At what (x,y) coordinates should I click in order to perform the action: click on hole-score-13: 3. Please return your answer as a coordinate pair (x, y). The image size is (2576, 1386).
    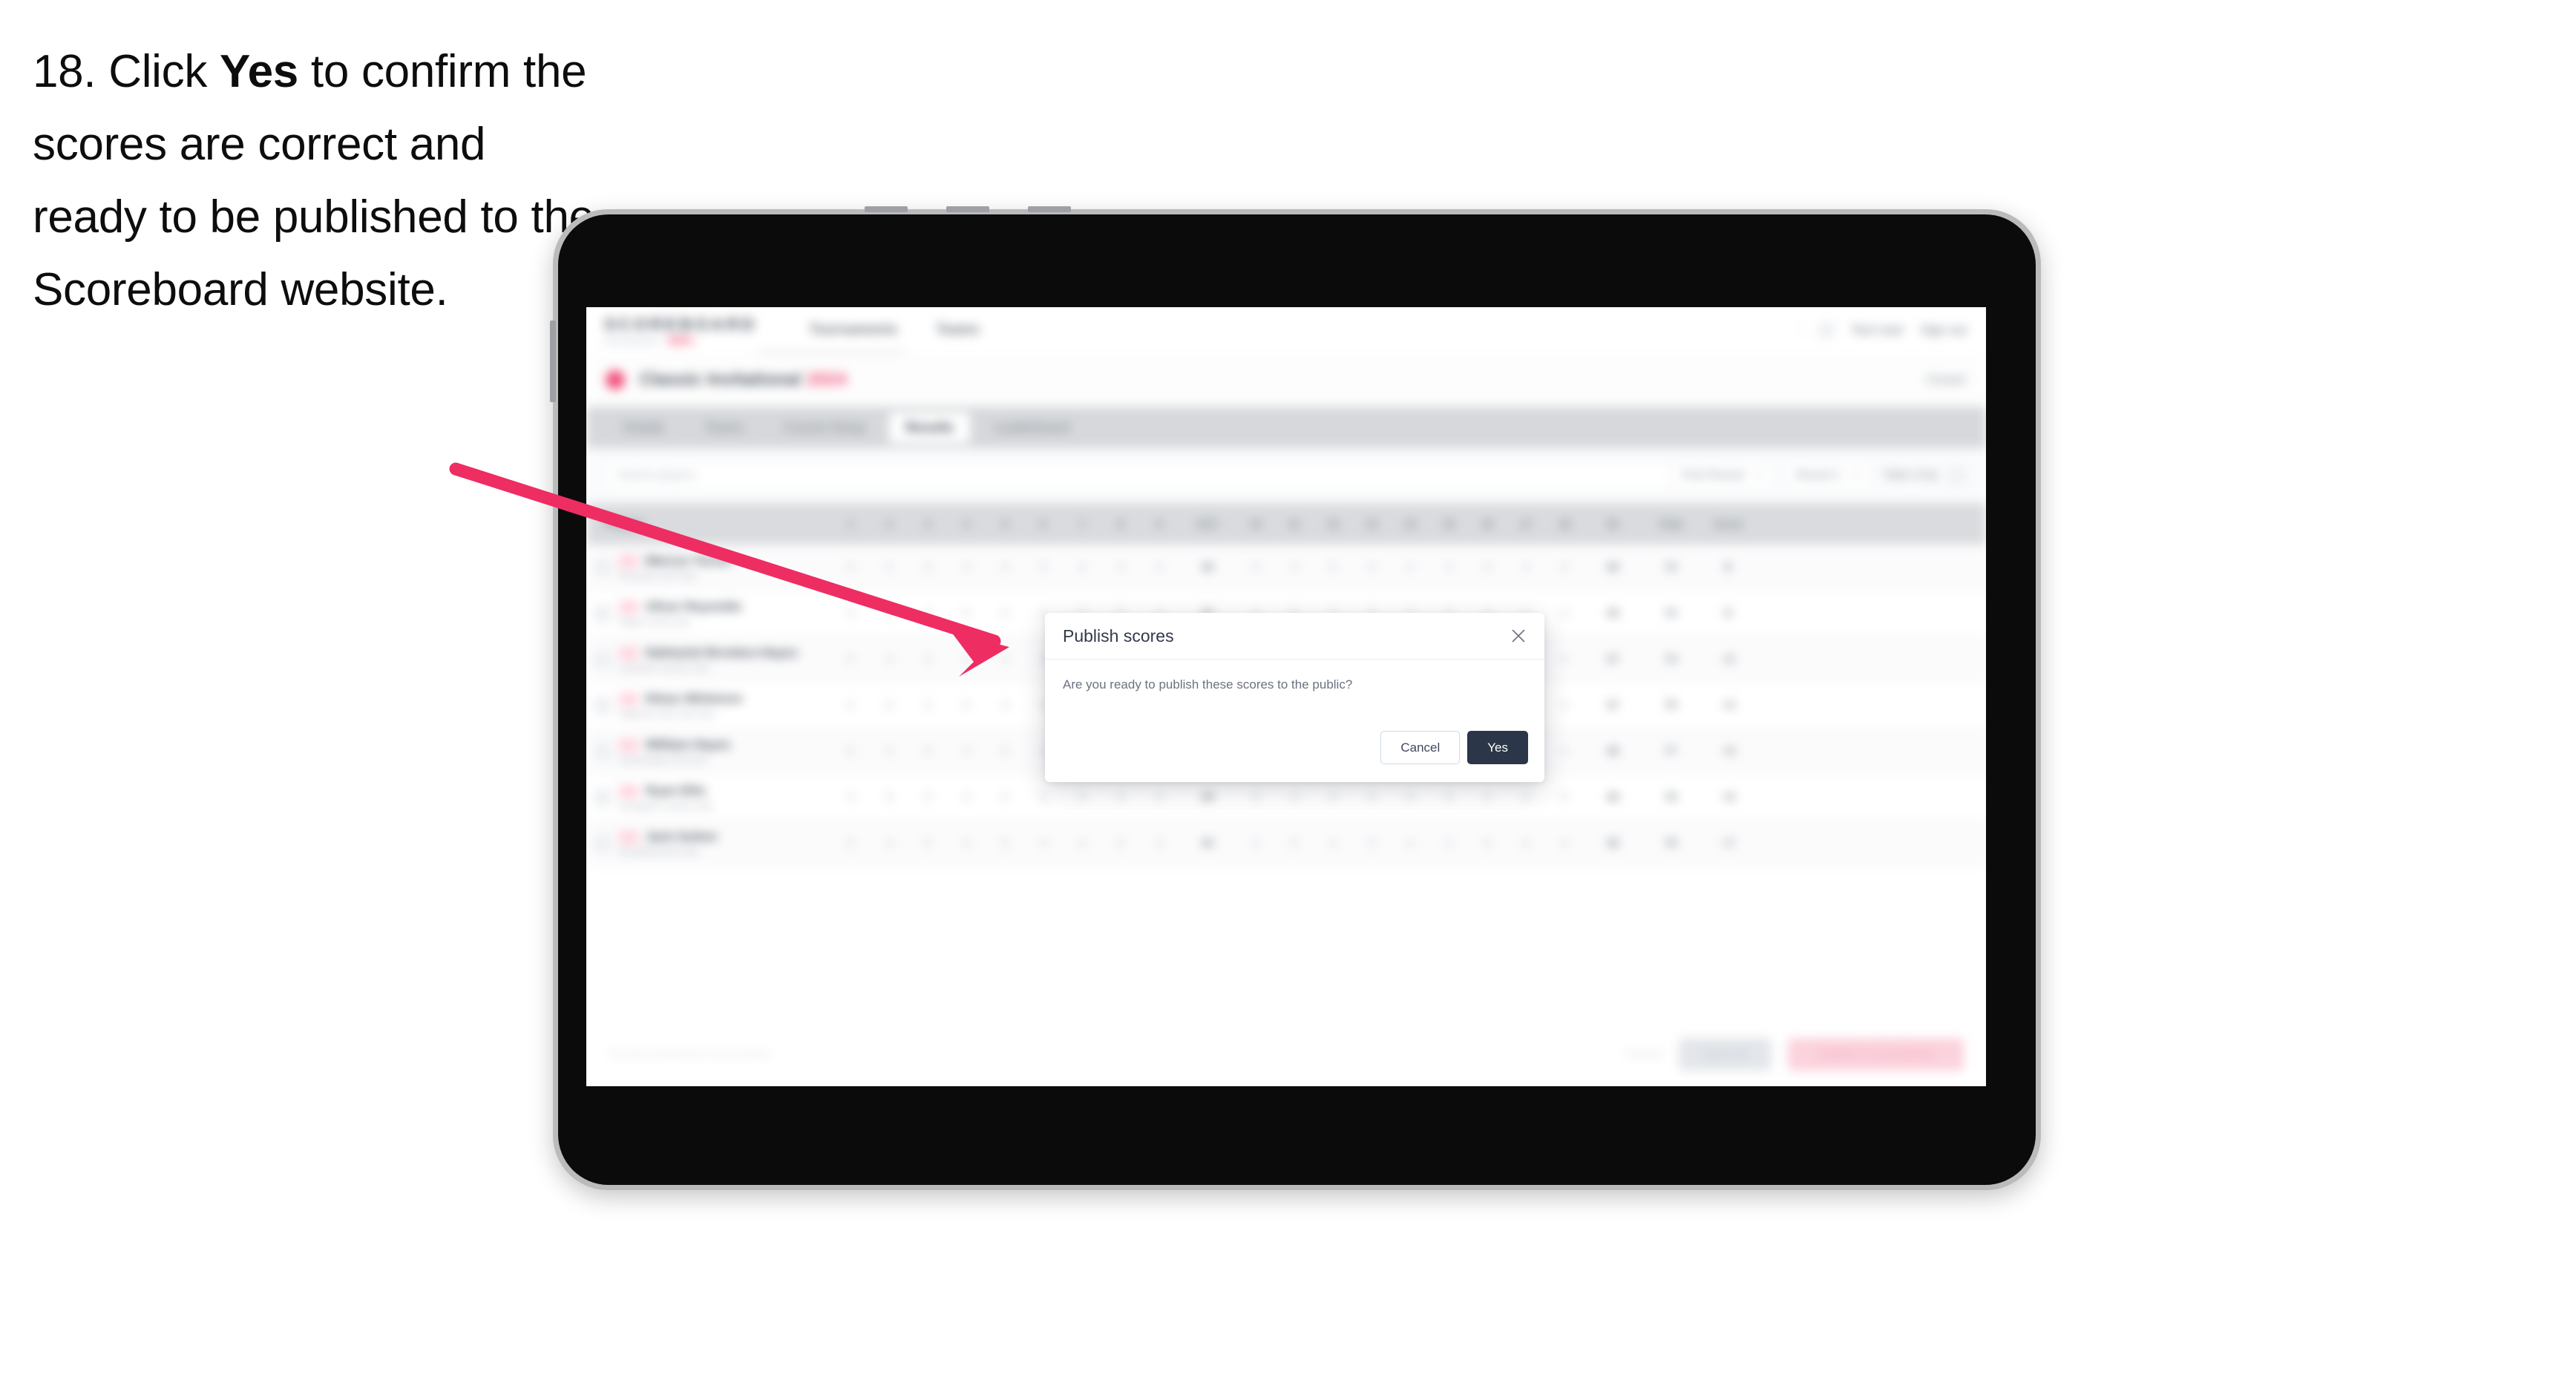
    Looking at the image, I should click on (1371, 567).